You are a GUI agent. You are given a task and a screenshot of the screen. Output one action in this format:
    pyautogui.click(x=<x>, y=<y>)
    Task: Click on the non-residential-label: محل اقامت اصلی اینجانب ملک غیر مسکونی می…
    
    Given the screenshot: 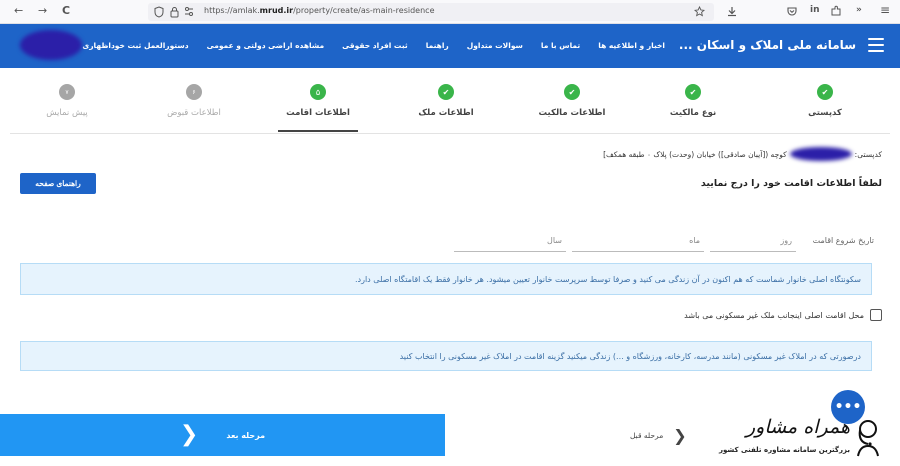 What is the action you would take?
    pyautogui.click(x=774, y=315)
    